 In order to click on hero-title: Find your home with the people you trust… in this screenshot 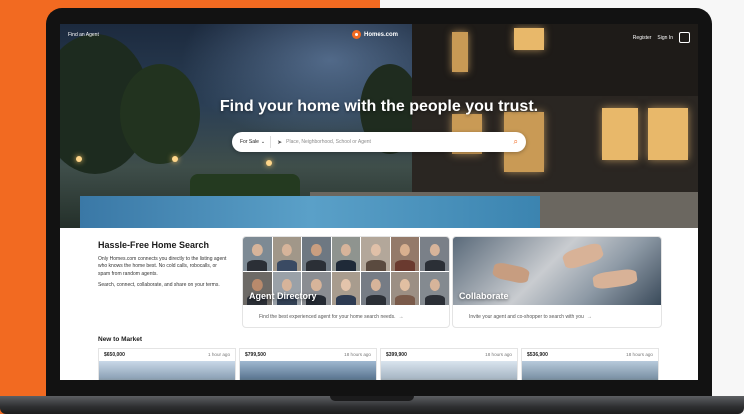, I will do `click(379, 106)`.